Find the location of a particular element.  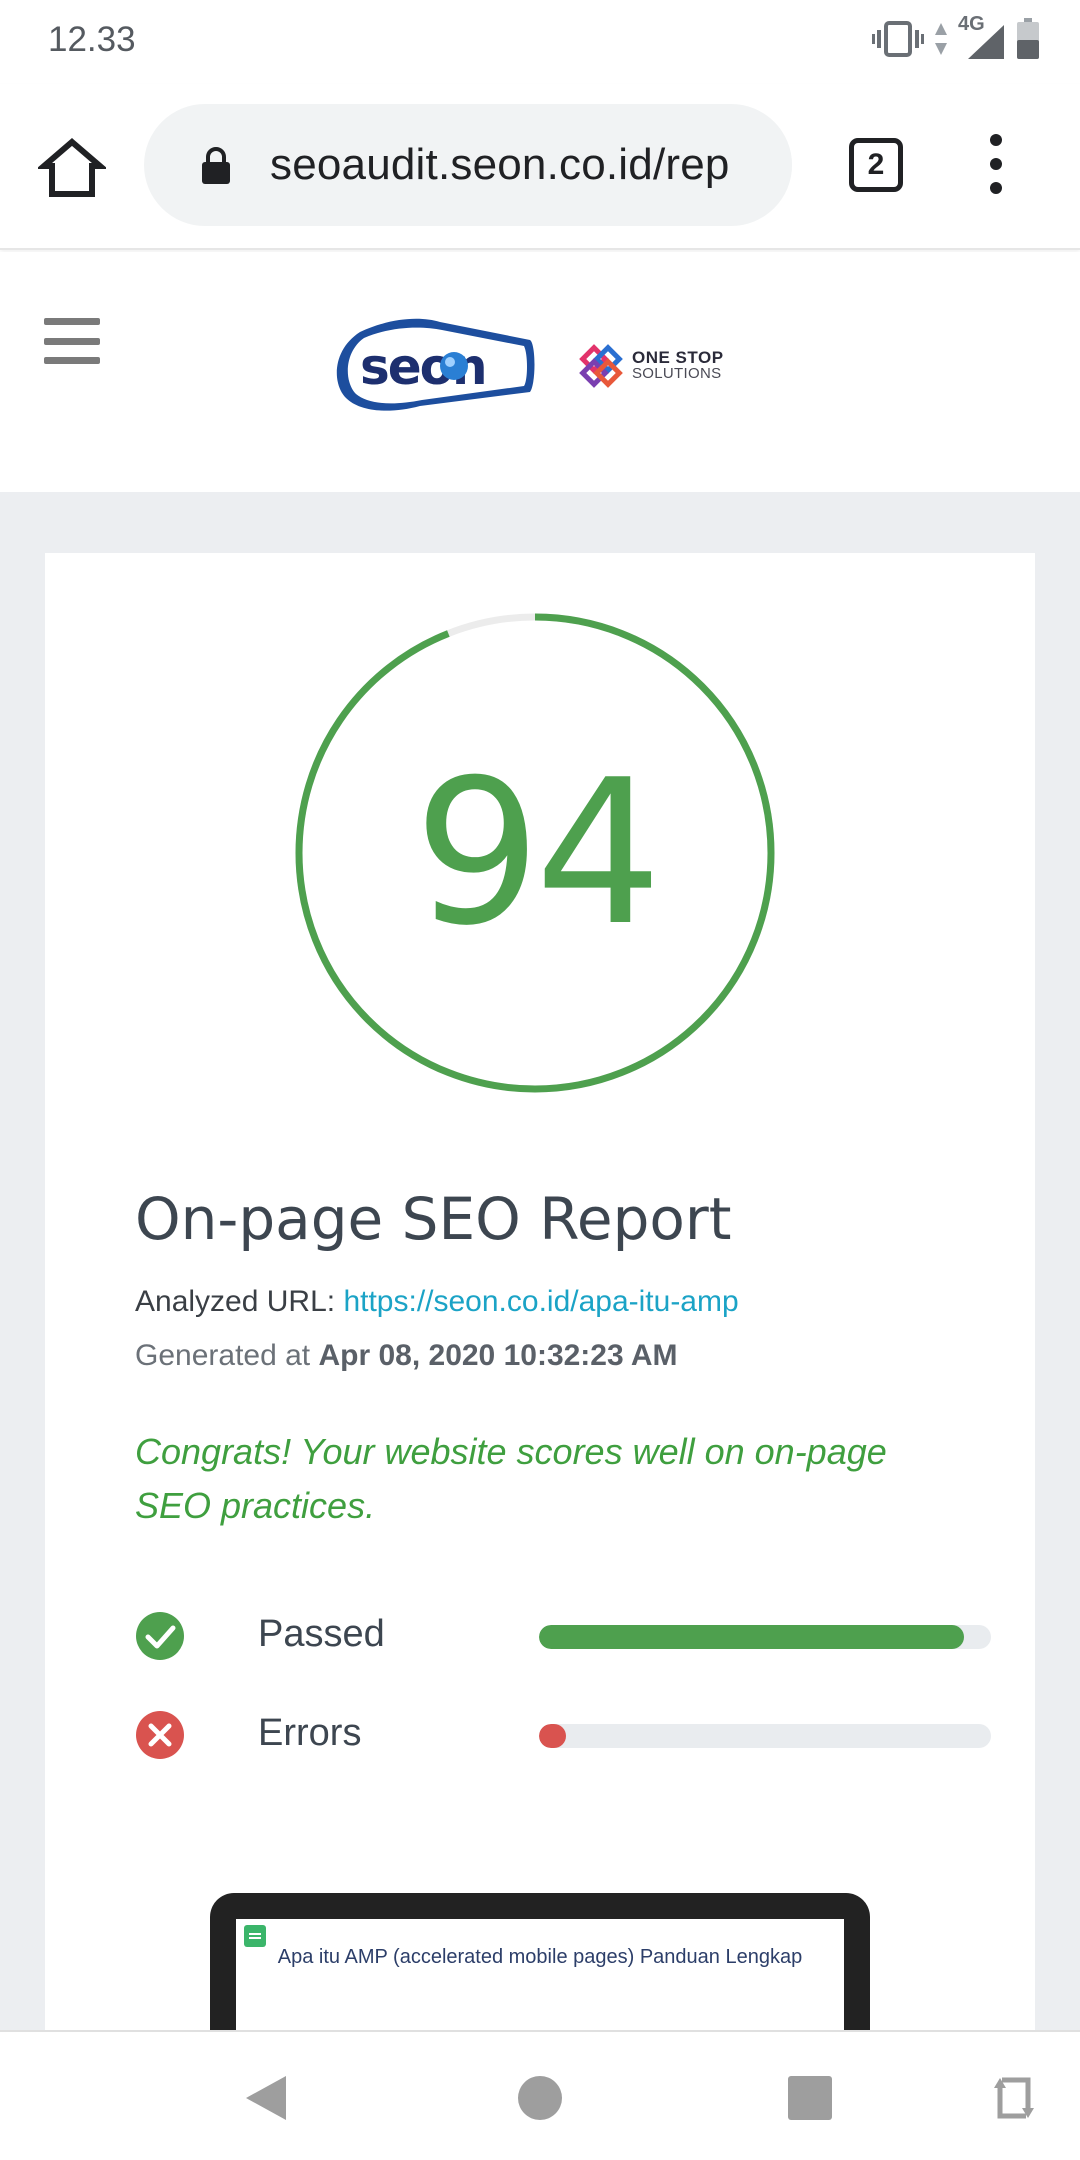

partner-logo: ONE STOP SOLUTIONS is located at coordinates (658, 366).